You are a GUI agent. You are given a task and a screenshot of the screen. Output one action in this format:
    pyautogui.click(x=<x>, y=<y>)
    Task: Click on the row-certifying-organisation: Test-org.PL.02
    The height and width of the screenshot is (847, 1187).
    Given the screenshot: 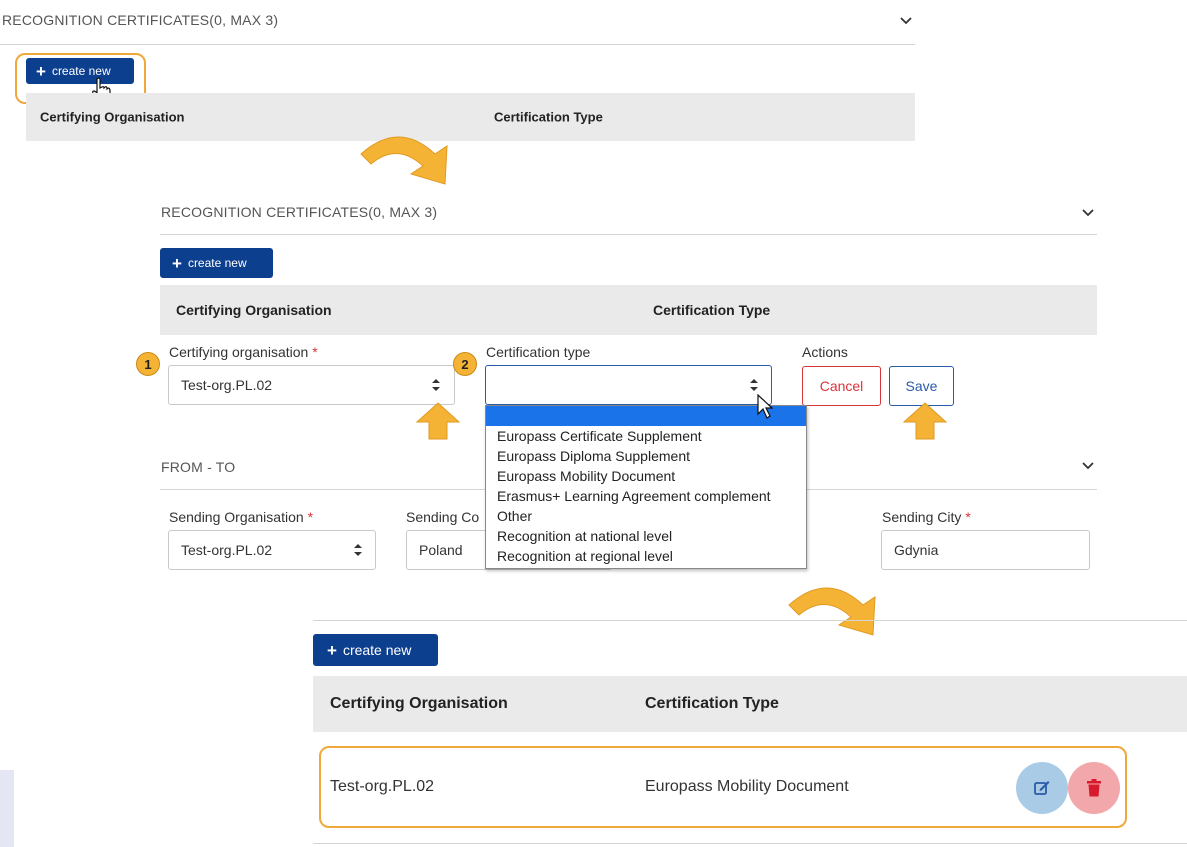 What is the action you would take?
    pyautogui.click(x=382, y=786)
    